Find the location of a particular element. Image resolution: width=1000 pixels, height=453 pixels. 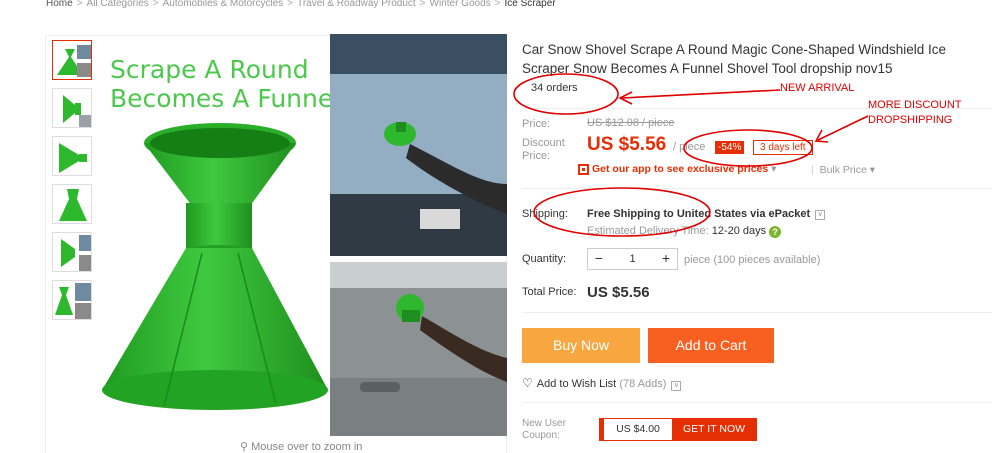

delivery-value: 12-20 days is located at coordinates (739, 231).